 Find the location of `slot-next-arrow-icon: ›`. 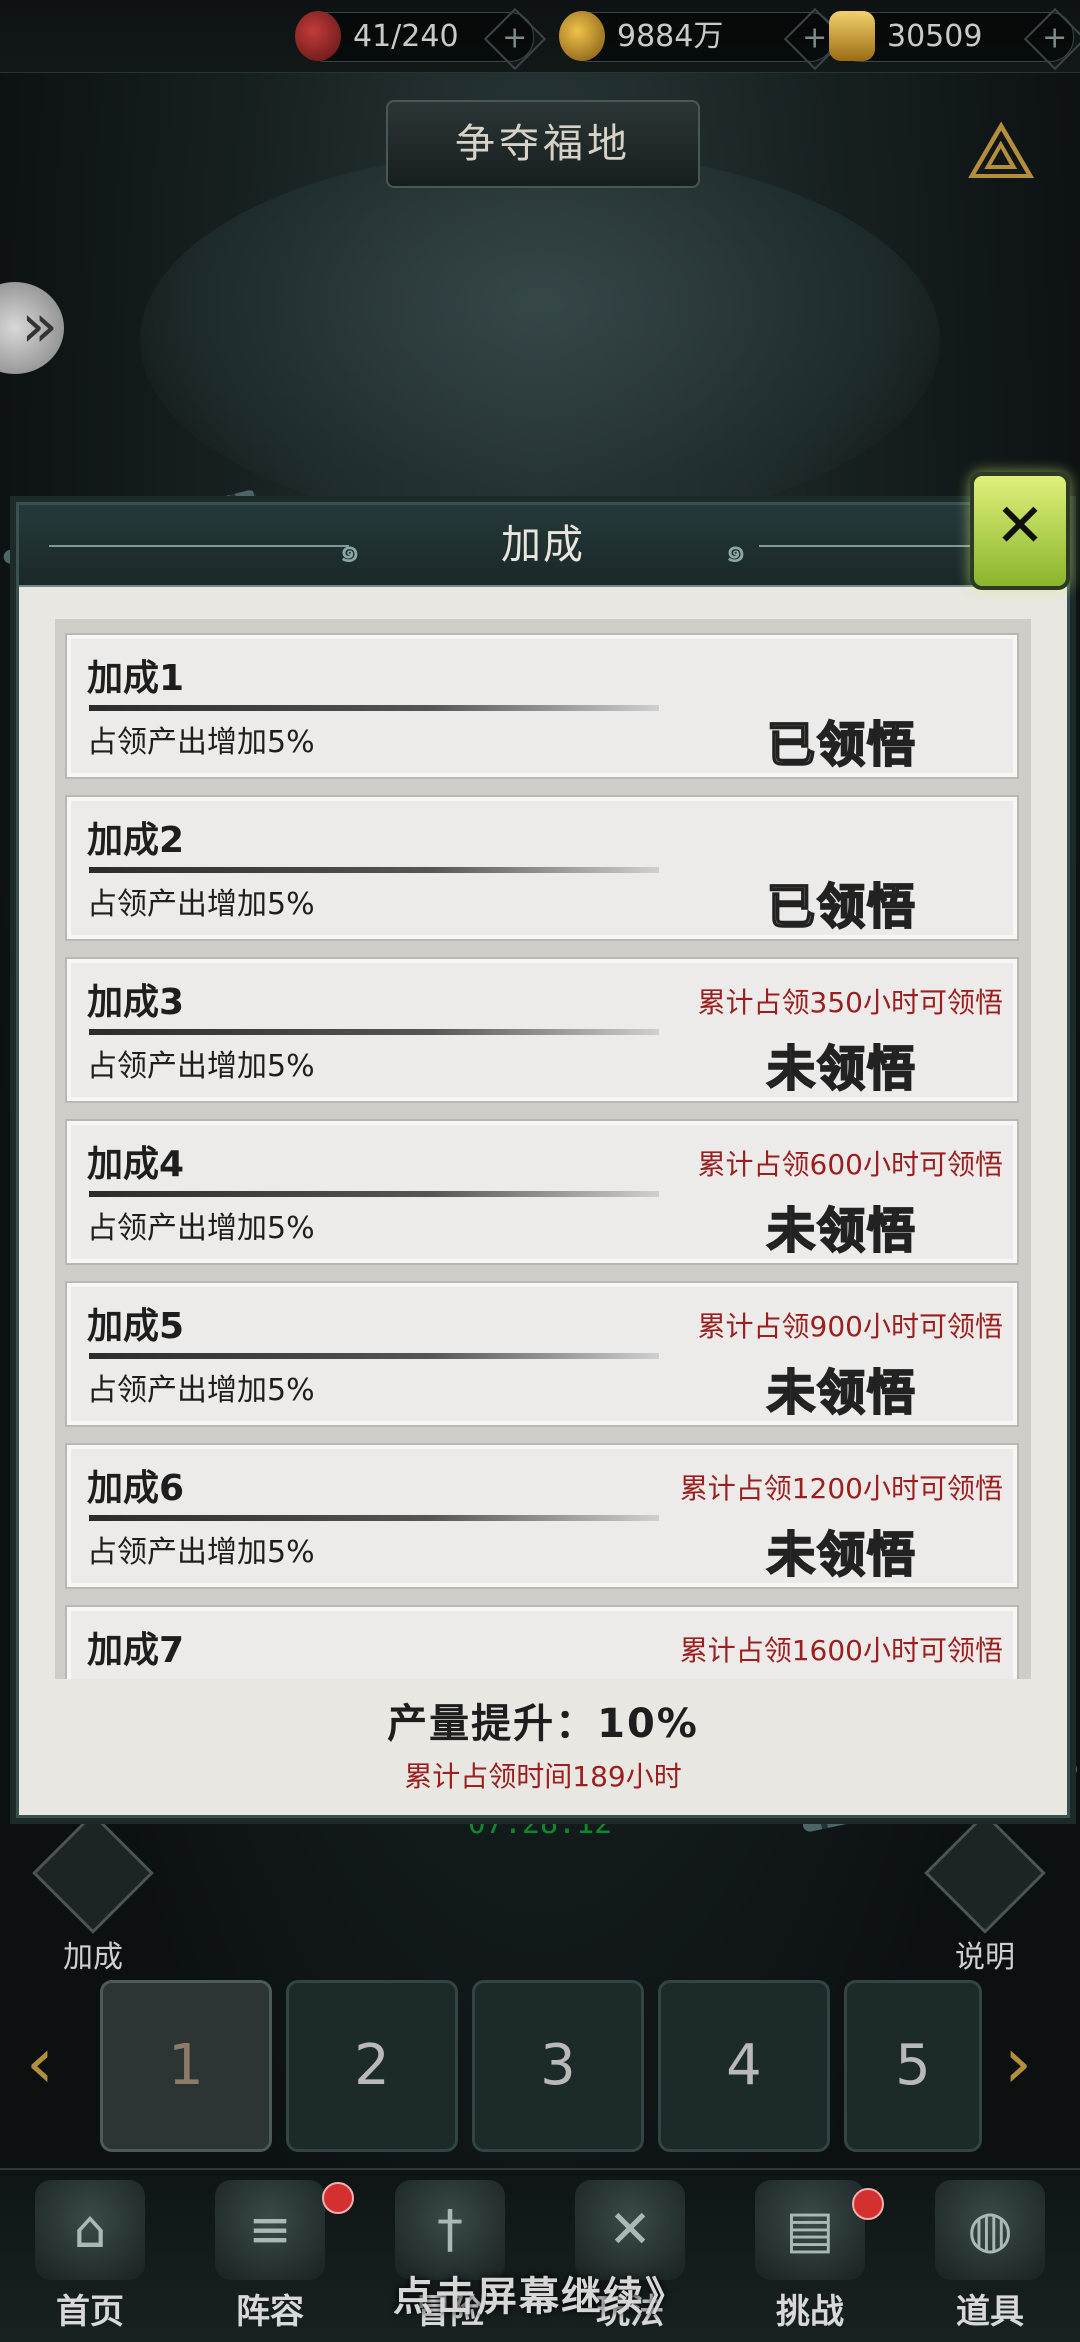

slot-next-arrow-icon: › is located at coordinates (1034, 2063).